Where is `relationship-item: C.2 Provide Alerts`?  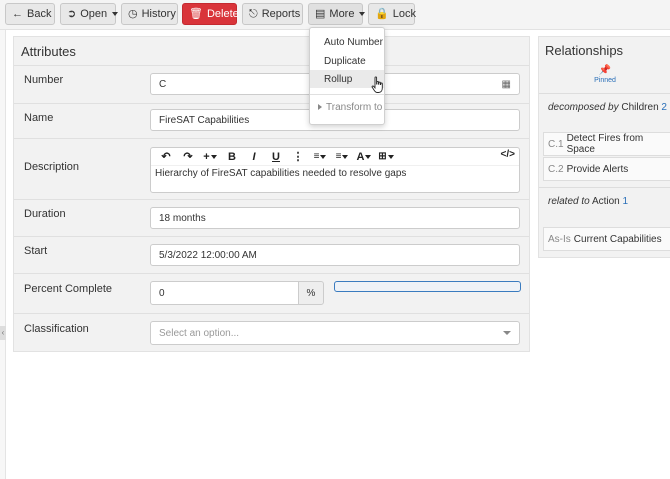 relationship-item: C.2 Provide Alerts is located at coordinates (606, 169).